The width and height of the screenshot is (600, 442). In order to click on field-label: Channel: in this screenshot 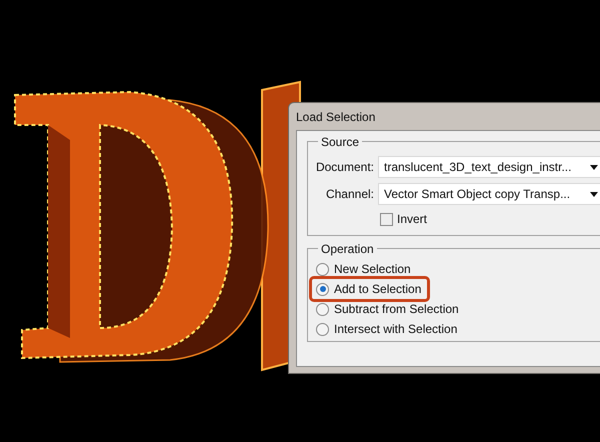, I will do `click(349, 194)`.